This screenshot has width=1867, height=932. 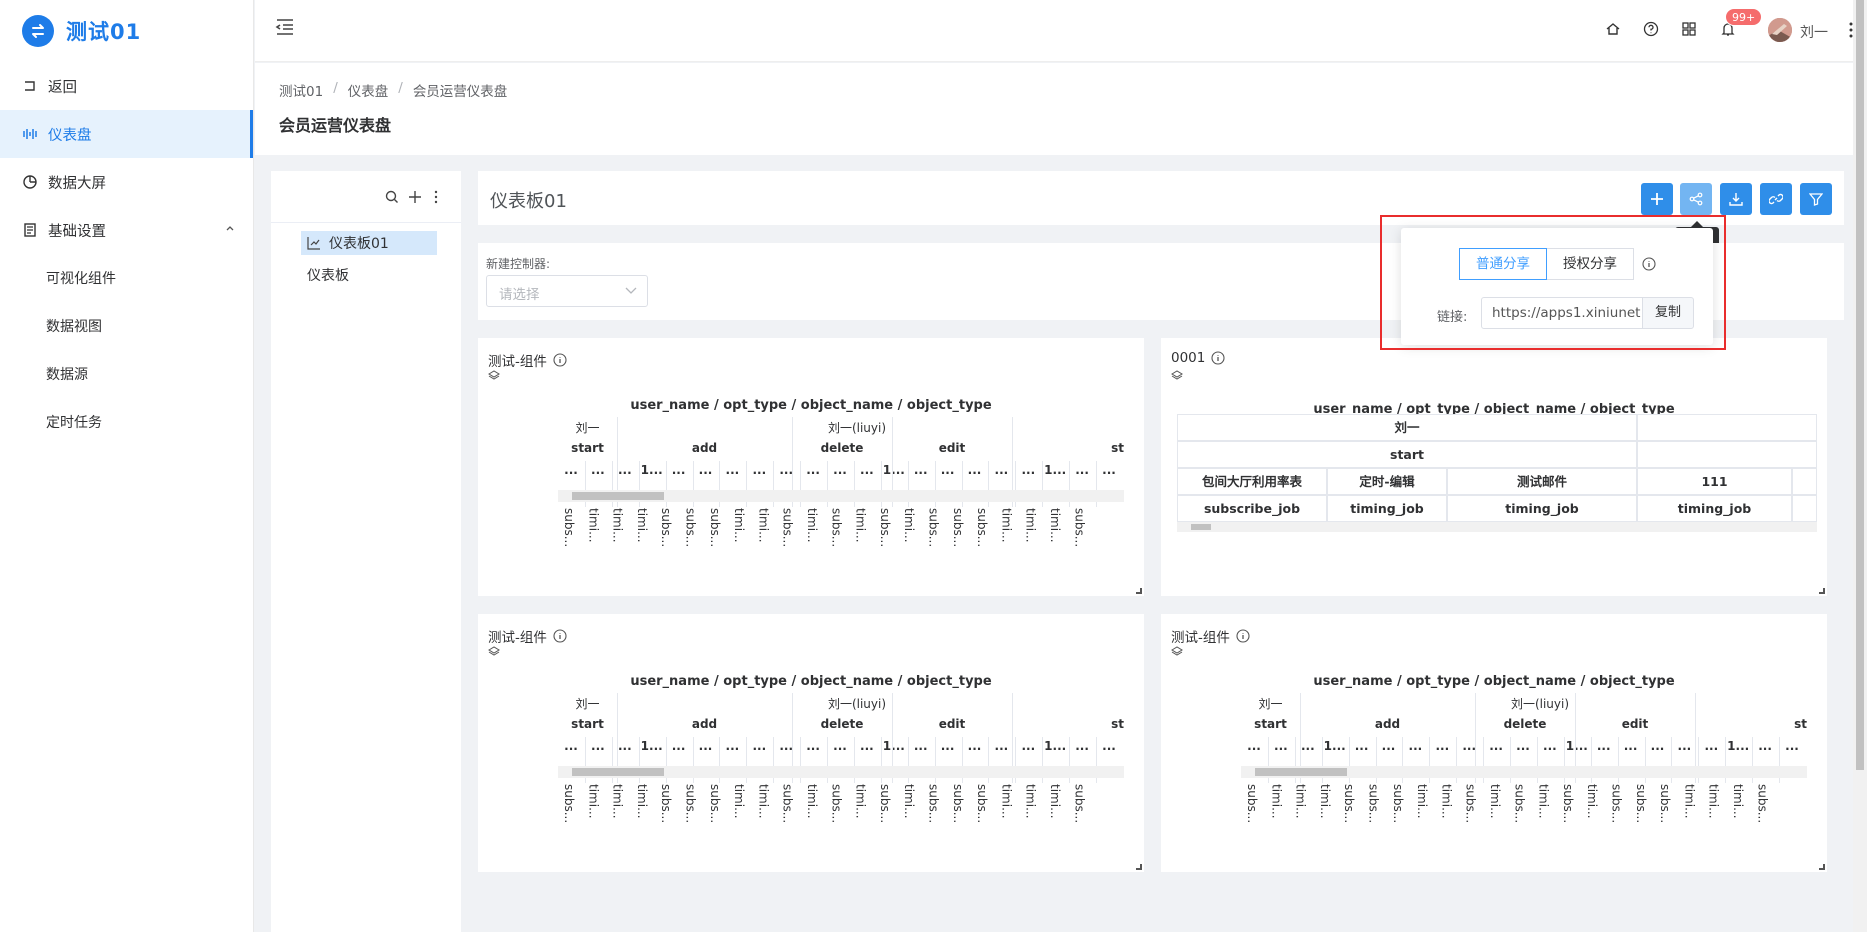 I want to click on grid-header-cell: 刘一, so click(x=1407, y=427).